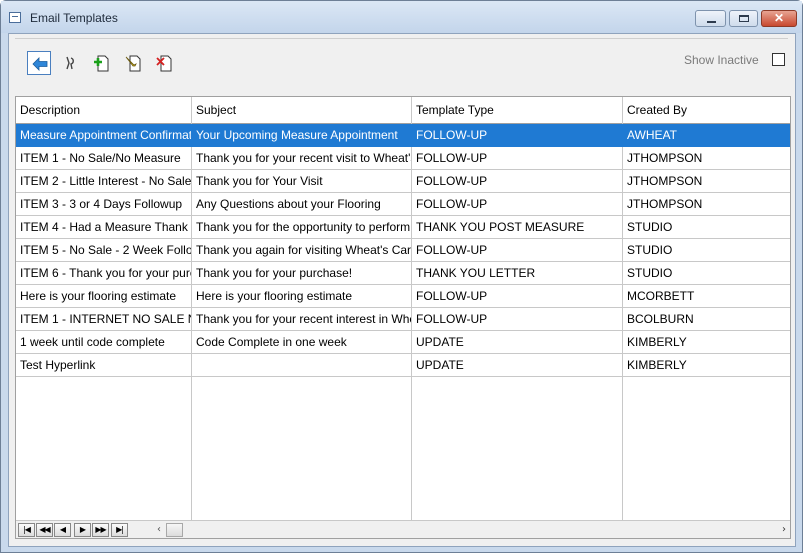  What do you see at coordinates (104, 110) in the screenshot?
I see `column-header-description: Description` at bounding box center [104, 110].